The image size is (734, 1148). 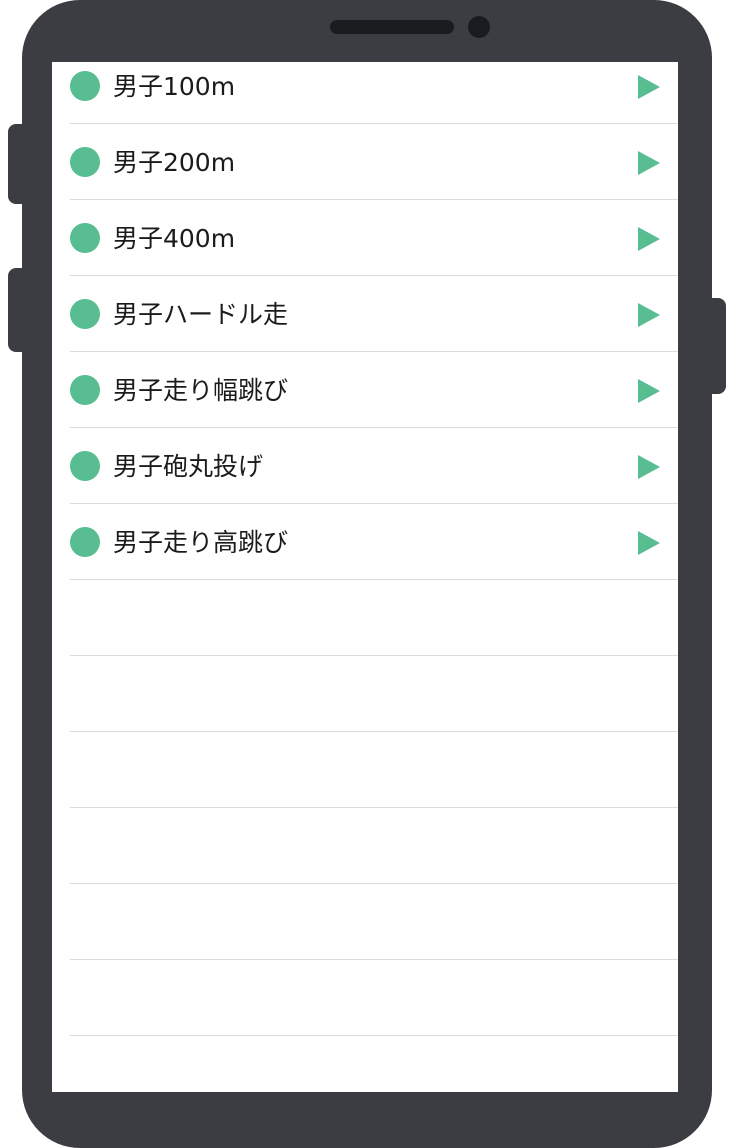 I want to click on list-item-men-long-jump: 男子走り幅跳び, so click(x=374, y=390).